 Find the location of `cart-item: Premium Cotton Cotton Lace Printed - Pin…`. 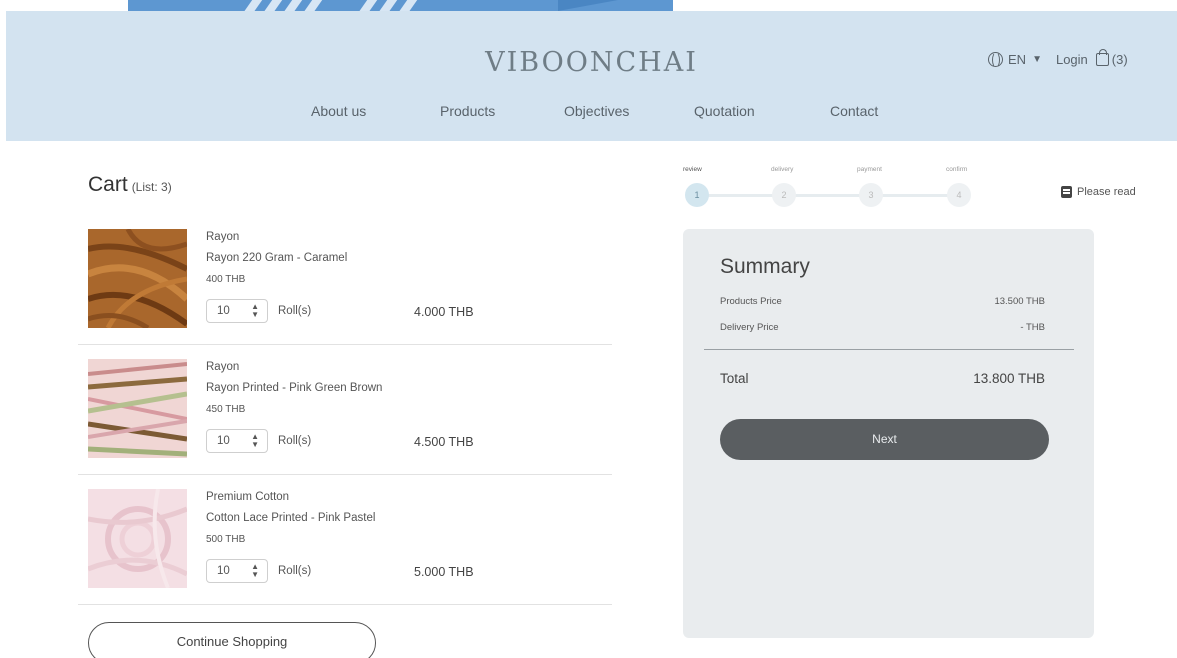

cart-item: Premium Cotton Cotton Lace Printed - Pin… is located at coordinates (345, 553).